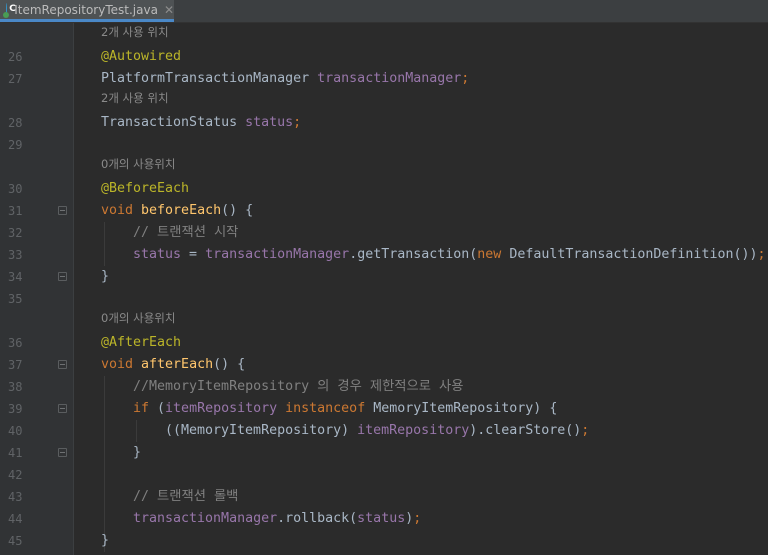  Describe the element at coordinates (177, 364) in the screenshot. I see `method-token: afterEach` at that location.